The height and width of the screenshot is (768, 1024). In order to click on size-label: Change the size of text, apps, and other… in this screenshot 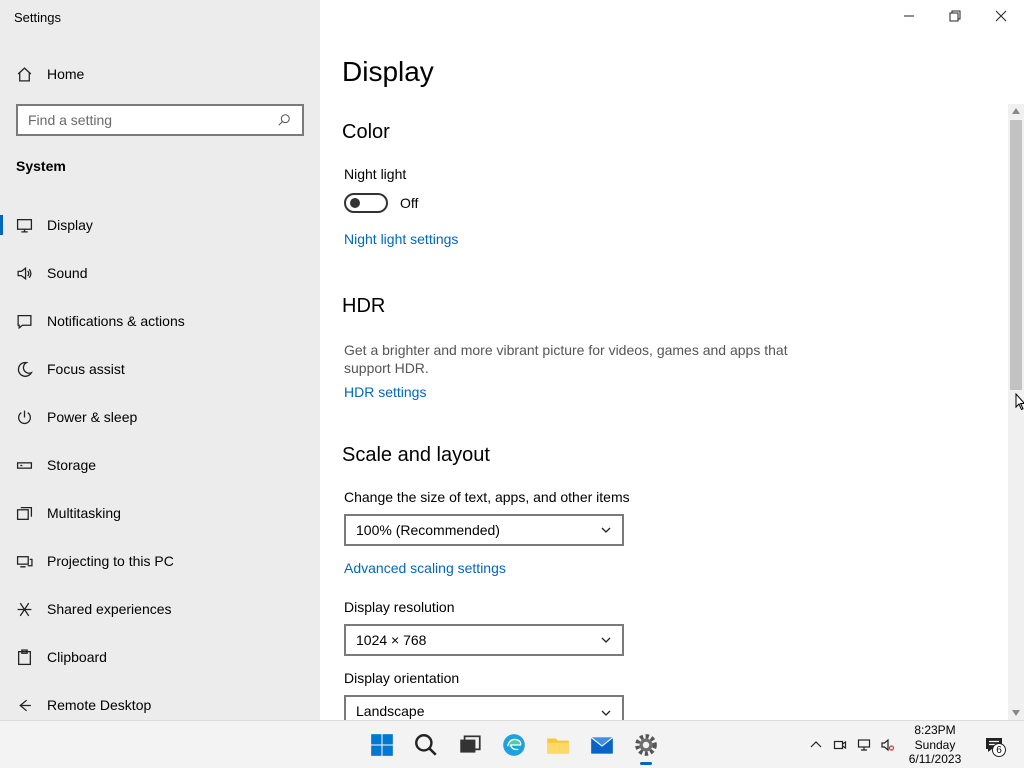, I will do `click(487, 497)`.